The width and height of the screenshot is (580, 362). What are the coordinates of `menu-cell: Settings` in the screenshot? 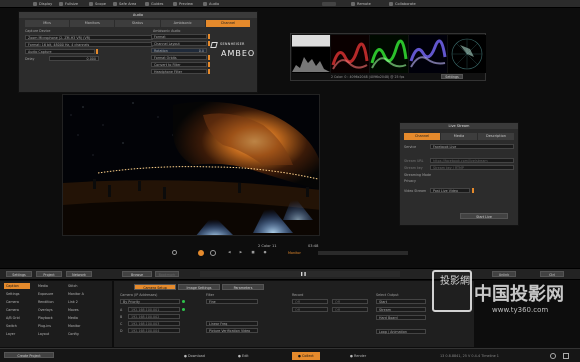 It's located at (17, 294).